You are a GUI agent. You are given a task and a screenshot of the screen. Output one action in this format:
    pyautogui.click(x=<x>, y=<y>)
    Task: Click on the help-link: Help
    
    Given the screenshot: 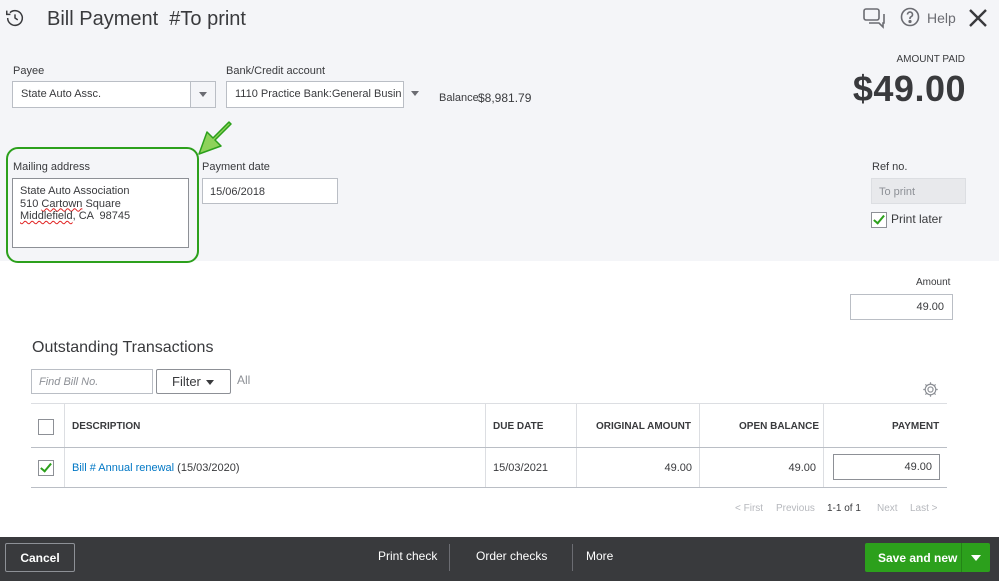 What is the action you would take?
    pyautogui.click(x=941, y=18)
    